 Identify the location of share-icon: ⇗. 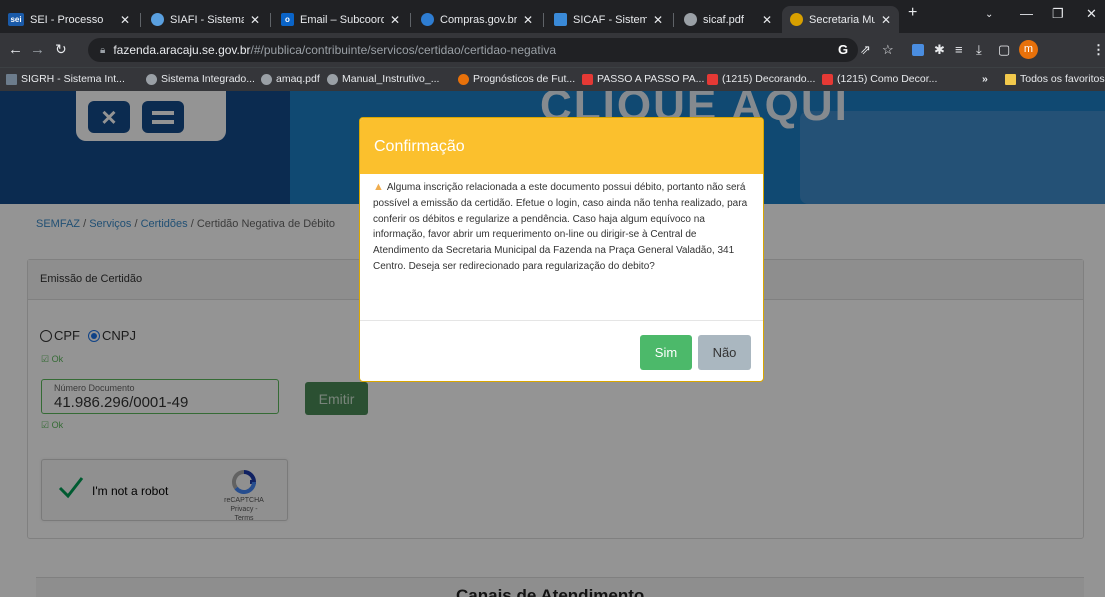
(865, 50).